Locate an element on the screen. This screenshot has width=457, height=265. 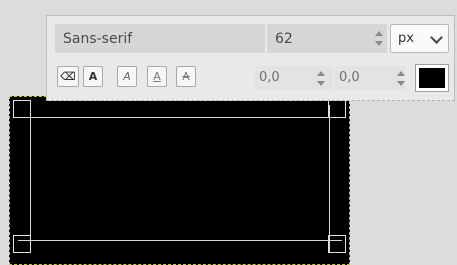
bold-button: A is located at coordinates (93, 76).